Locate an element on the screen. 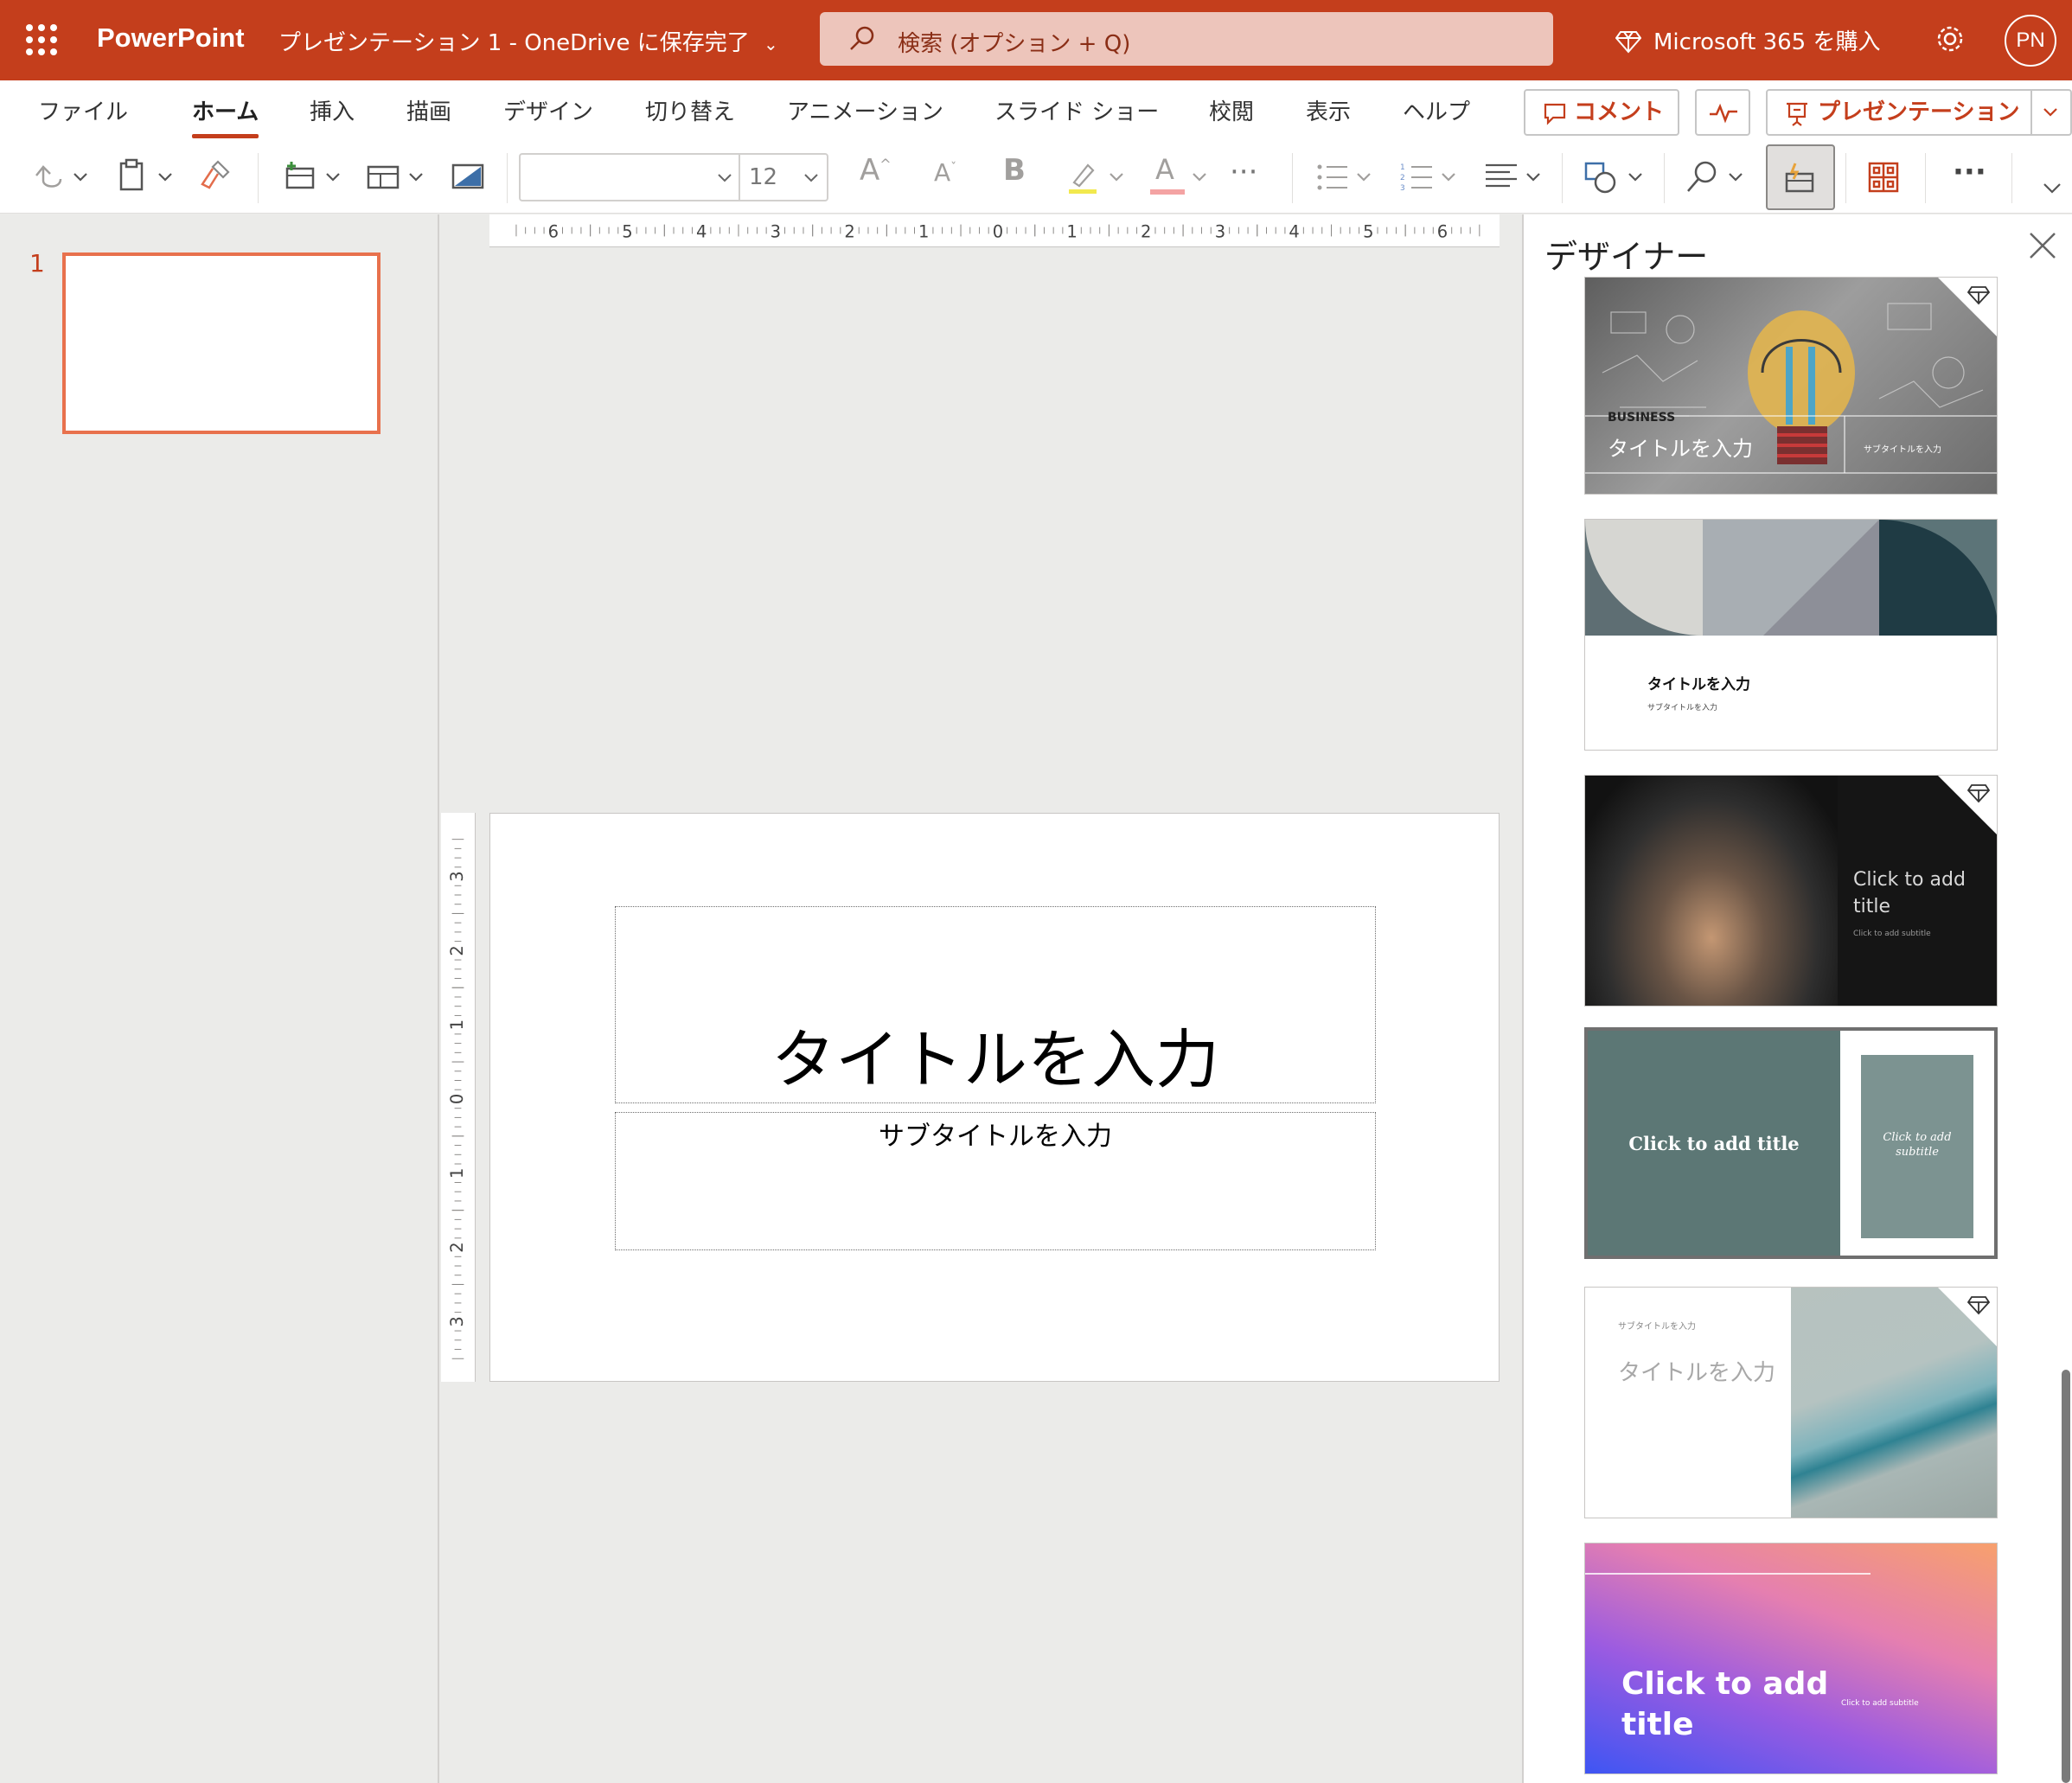 The height and width of the screenshot is (1783, 2072). arrange-button is located at coordinates (1885, 178).